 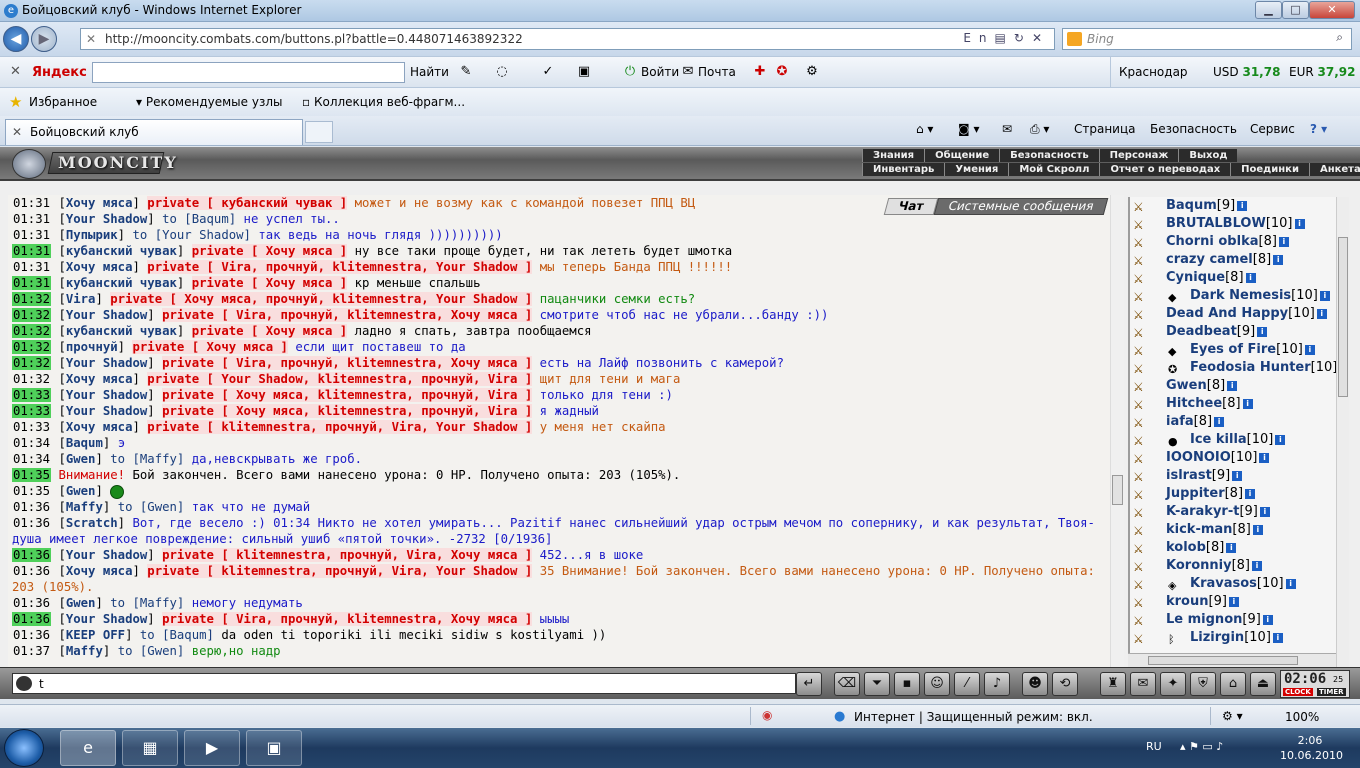 What do you see at coordinates (1177, 584) in the screenshot?
I see `clan-emblem-icon: ◈` at bounding box center [1177, 584].